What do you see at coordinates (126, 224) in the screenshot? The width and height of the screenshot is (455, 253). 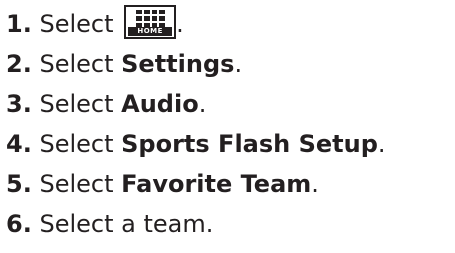 I see `step-text: Select a team.` at bounding box center [126, 224].